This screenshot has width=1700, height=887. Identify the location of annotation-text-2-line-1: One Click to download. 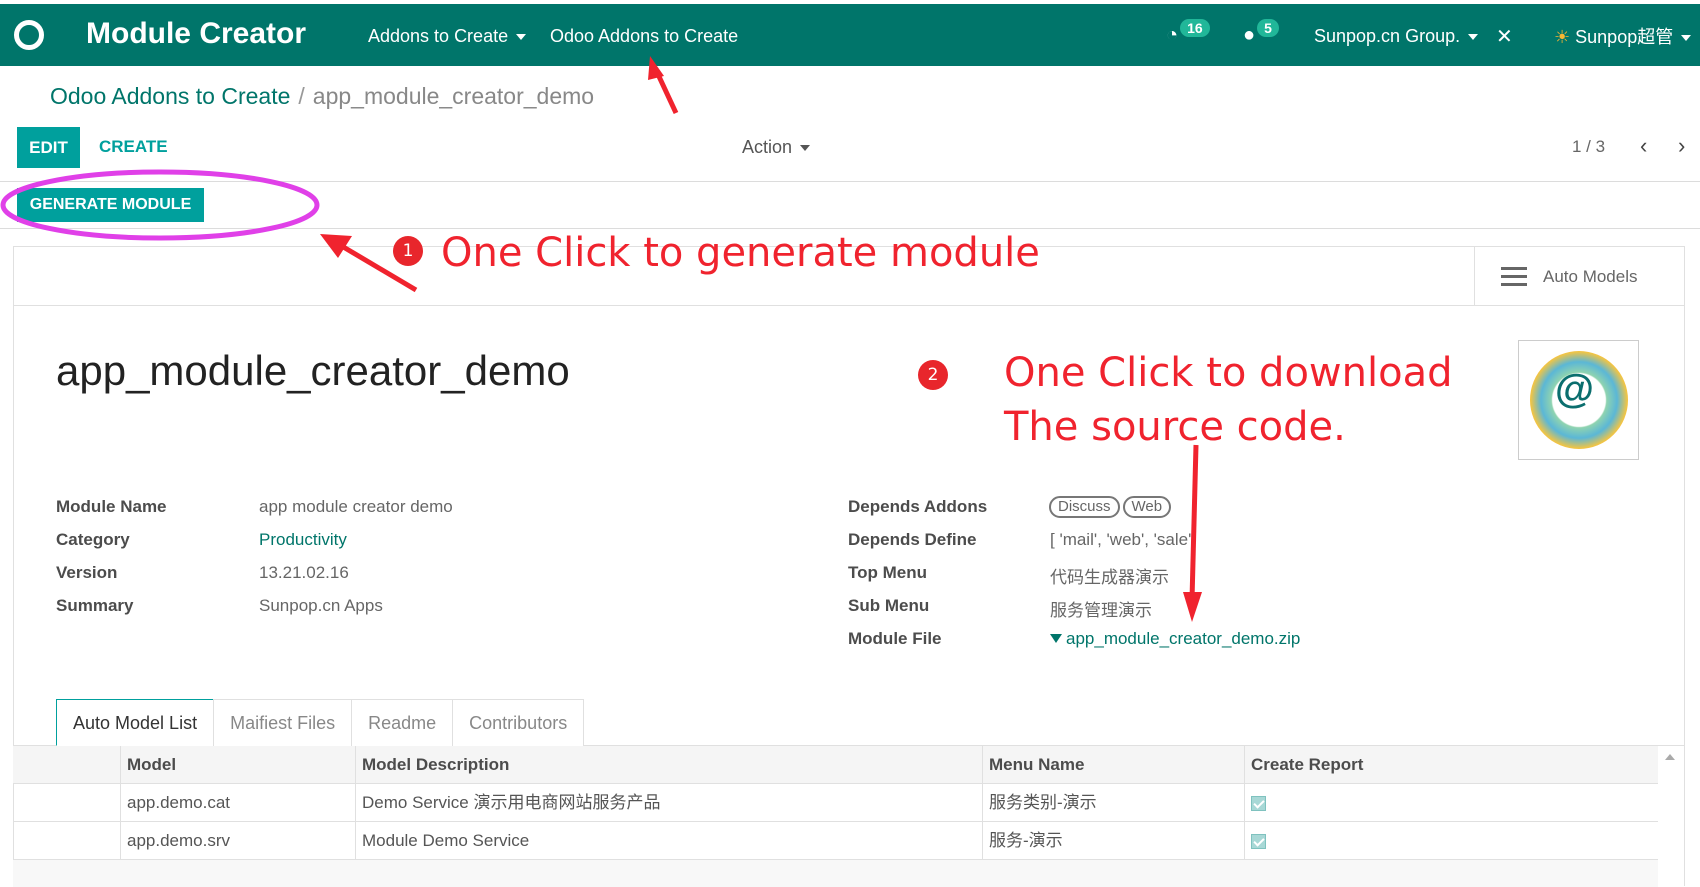
(1228, 373).